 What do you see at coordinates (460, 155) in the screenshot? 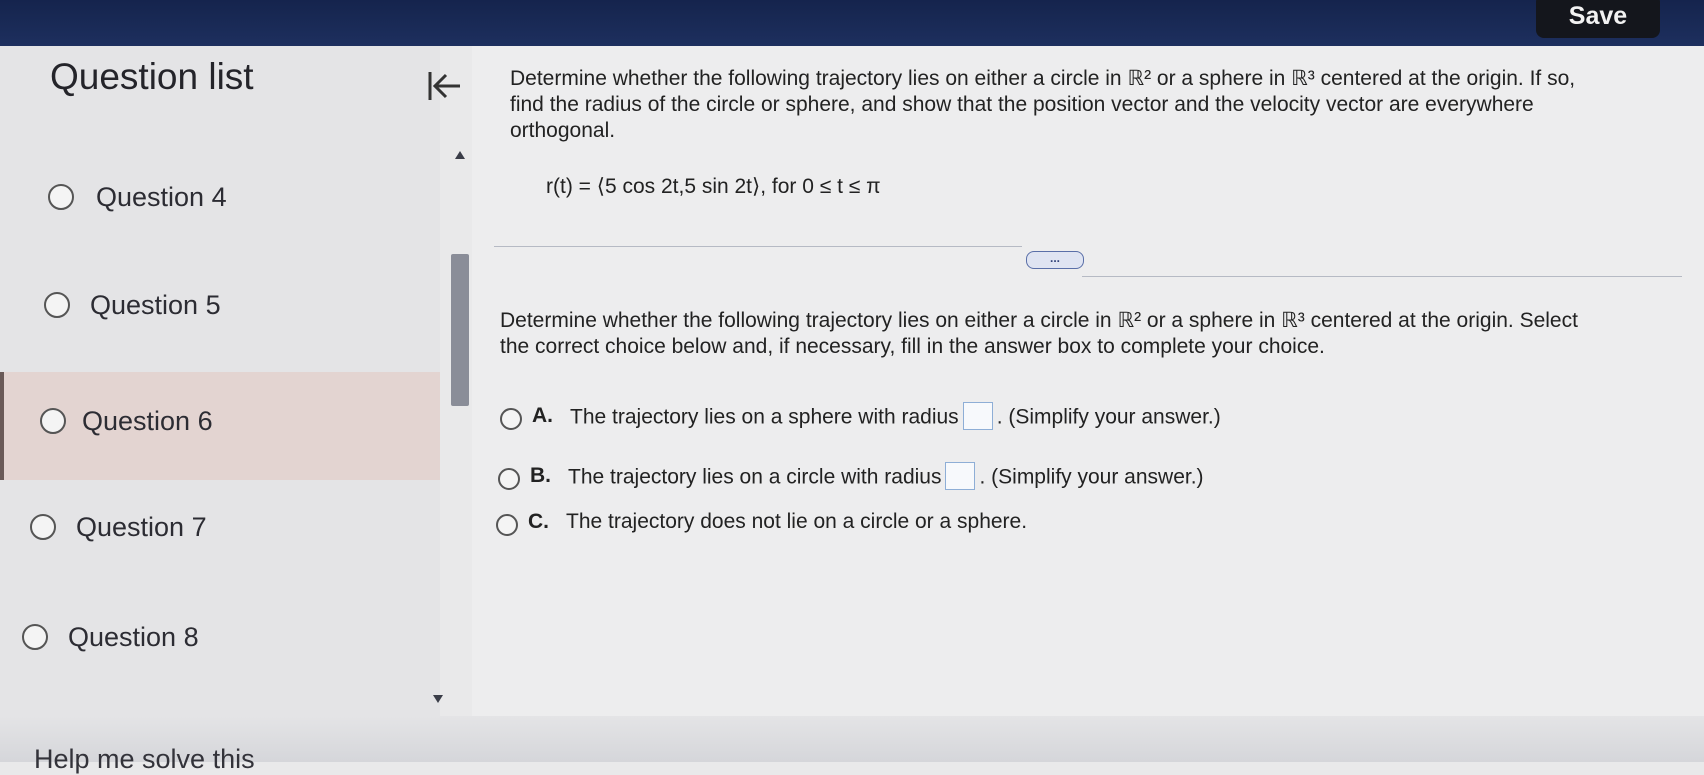
I see `scroll-up-icon` at bounding box center [460, 155].